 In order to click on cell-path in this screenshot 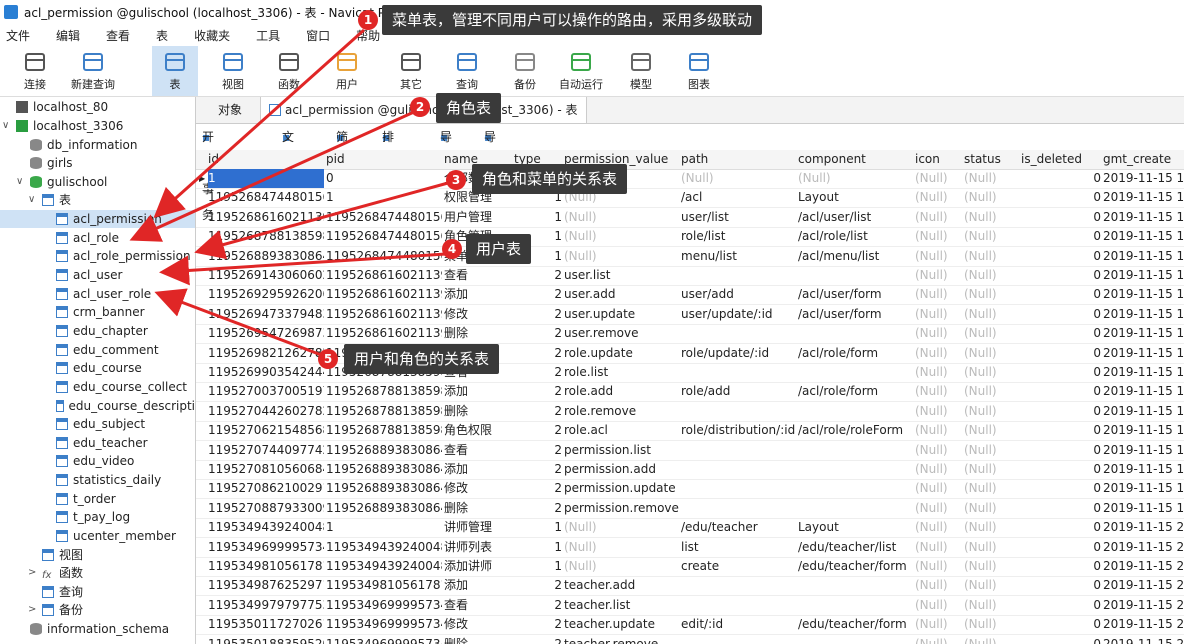, I will do `click(738, 333)`.